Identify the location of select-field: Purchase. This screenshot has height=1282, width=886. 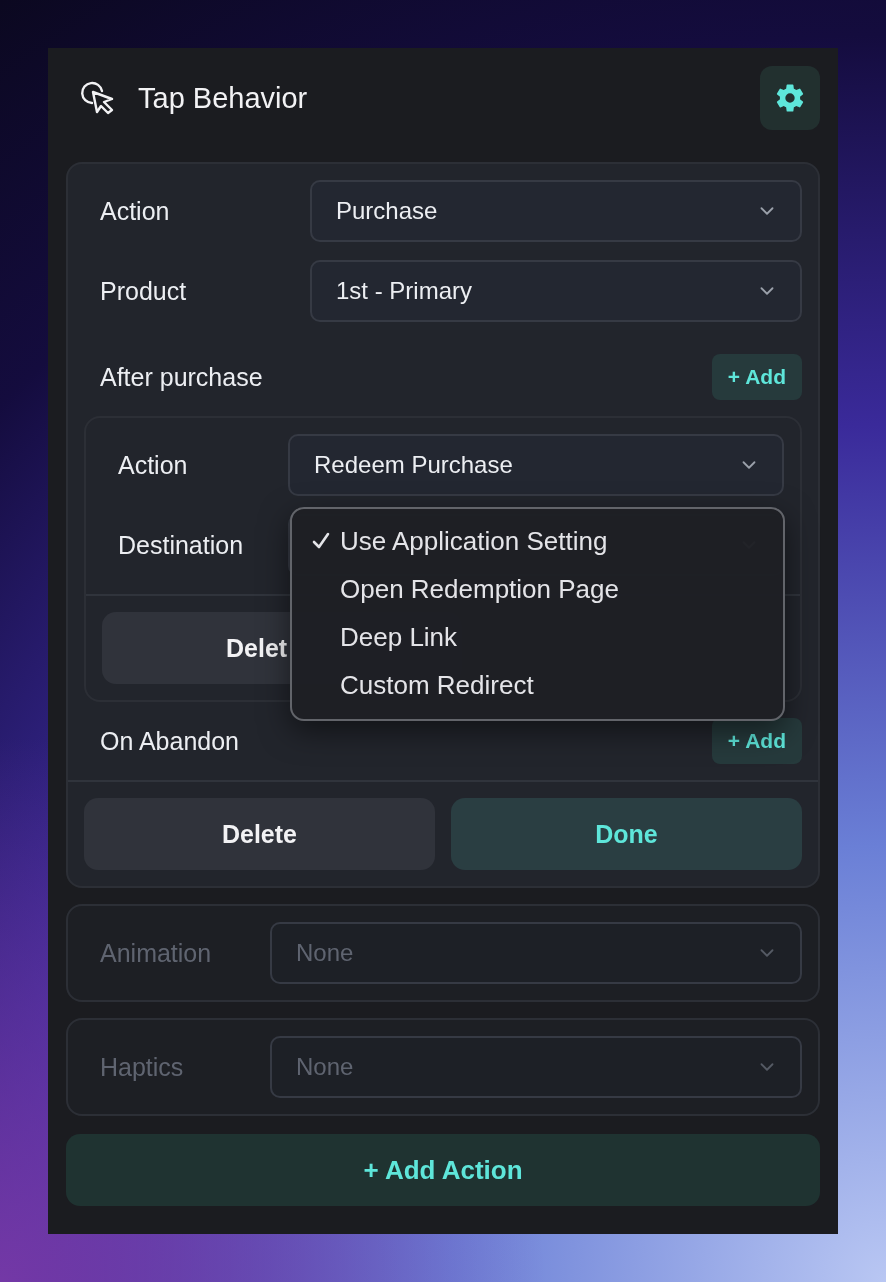
(556, 211).